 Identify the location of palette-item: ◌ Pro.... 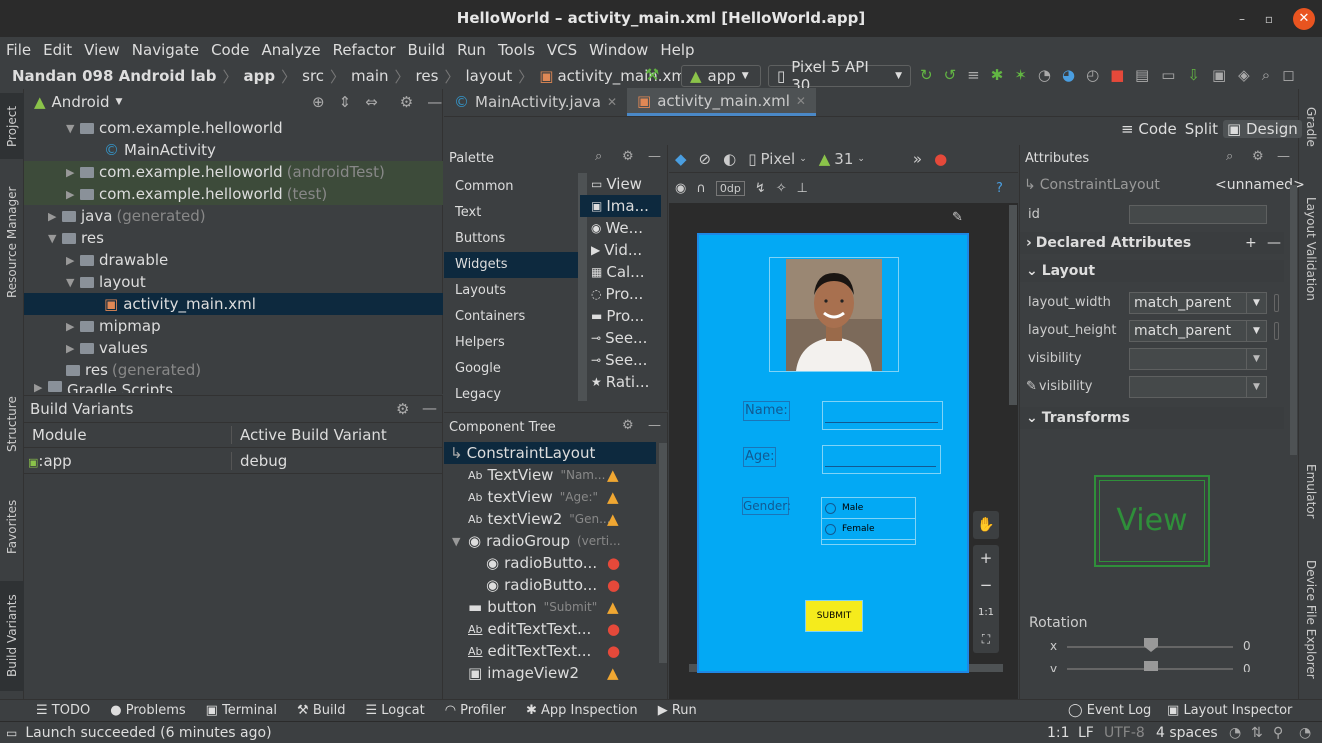
(620, 294).